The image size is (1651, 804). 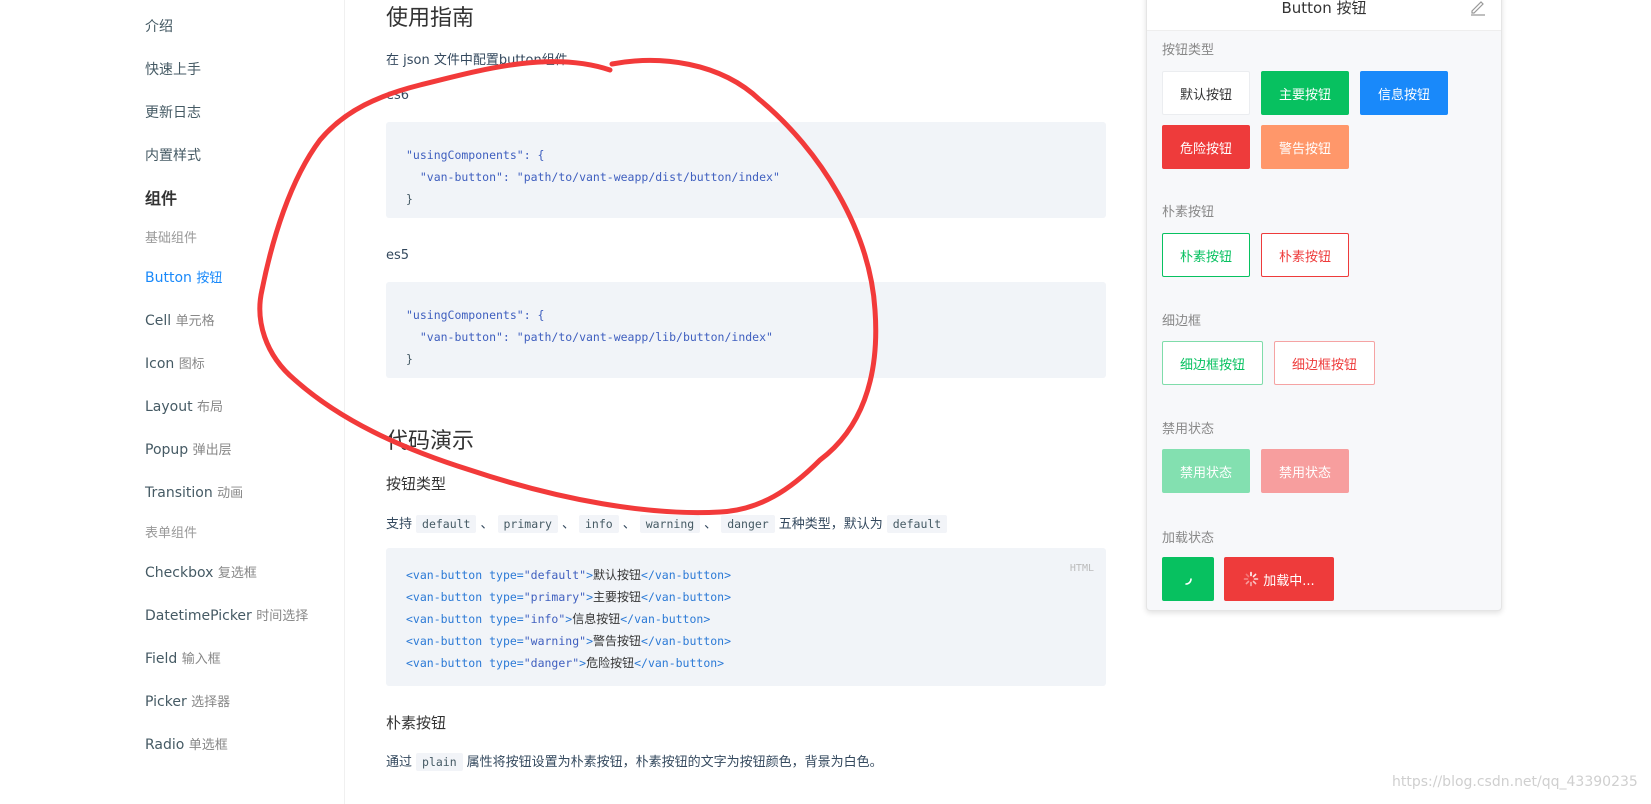 I want to click on sim-section-type: 按钮类型, so click(x=1188, y=50).